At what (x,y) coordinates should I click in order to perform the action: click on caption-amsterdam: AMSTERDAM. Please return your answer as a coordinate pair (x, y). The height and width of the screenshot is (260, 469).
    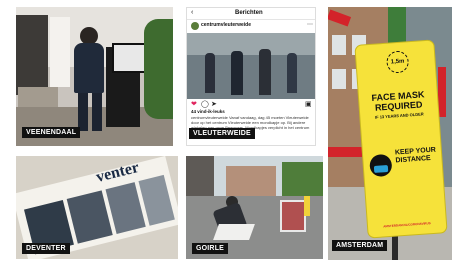
    Looking at the image, I should click on (360, 245).